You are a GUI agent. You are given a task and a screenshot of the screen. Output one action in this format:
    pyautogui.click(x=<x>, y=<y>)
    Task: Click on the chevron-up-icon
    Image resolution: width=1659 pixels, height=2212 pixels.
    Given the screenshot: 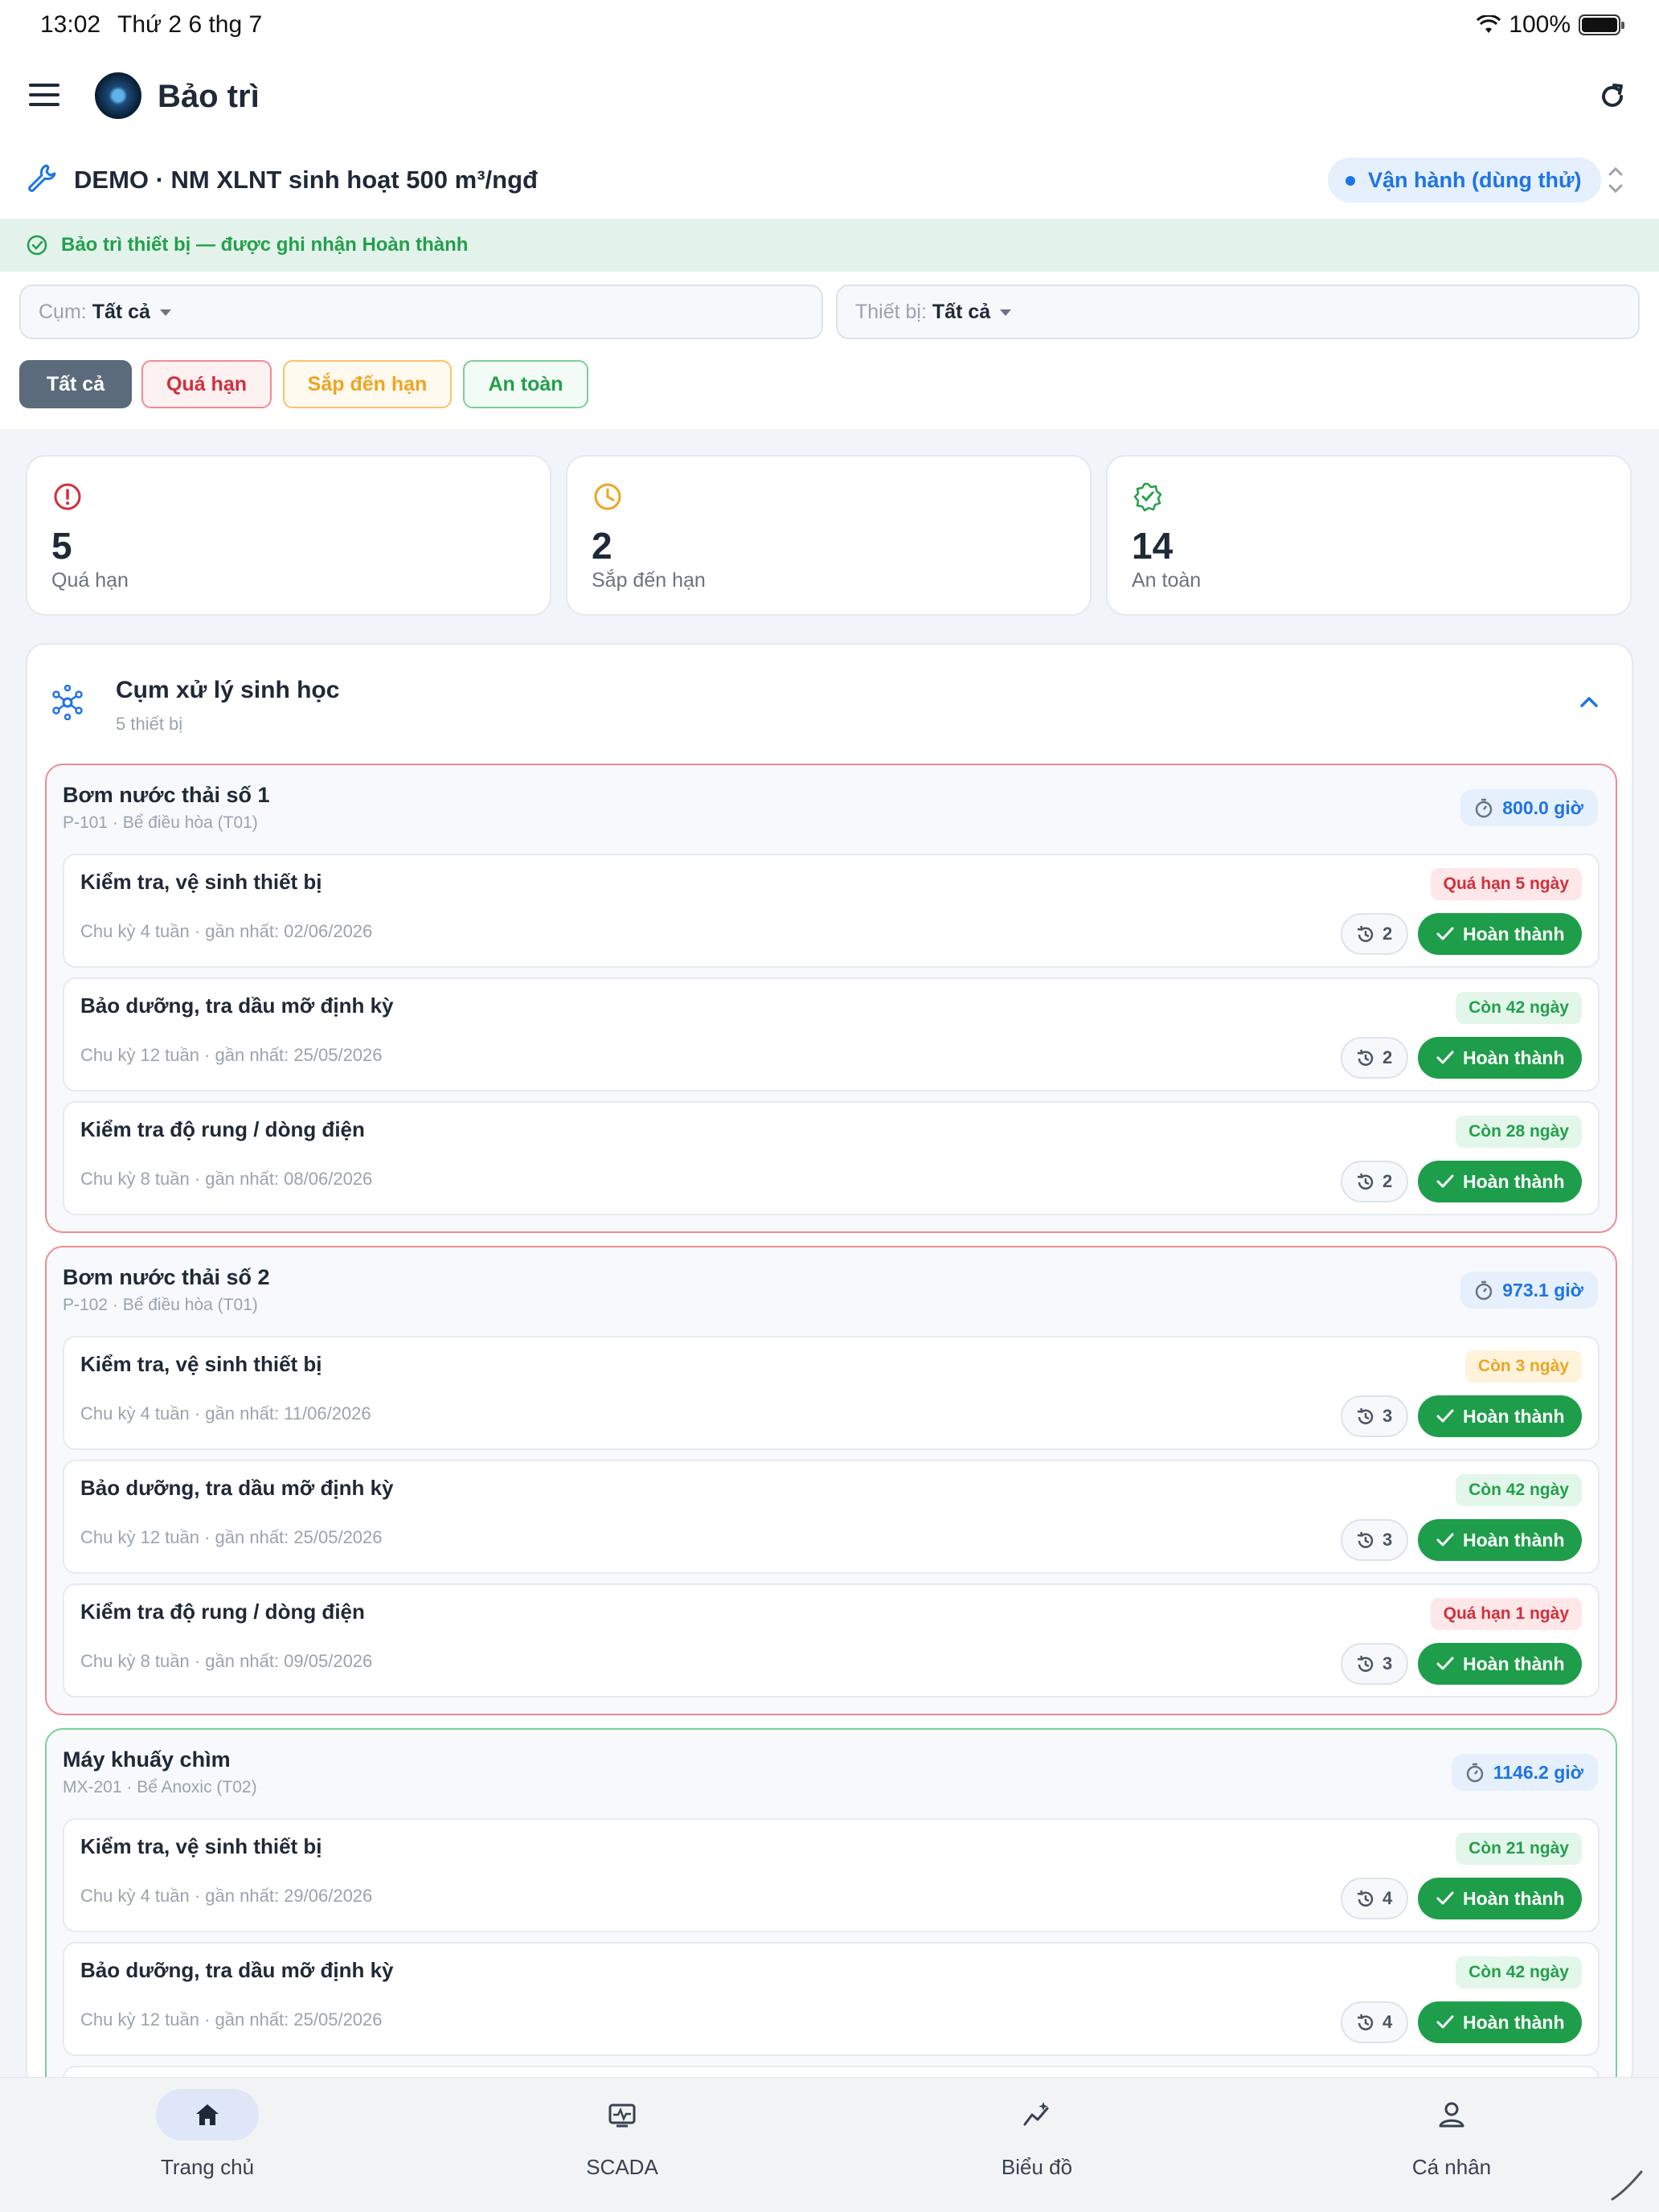 What is the action you would take?
    pyautogui.click(x=1589, y=701)
    